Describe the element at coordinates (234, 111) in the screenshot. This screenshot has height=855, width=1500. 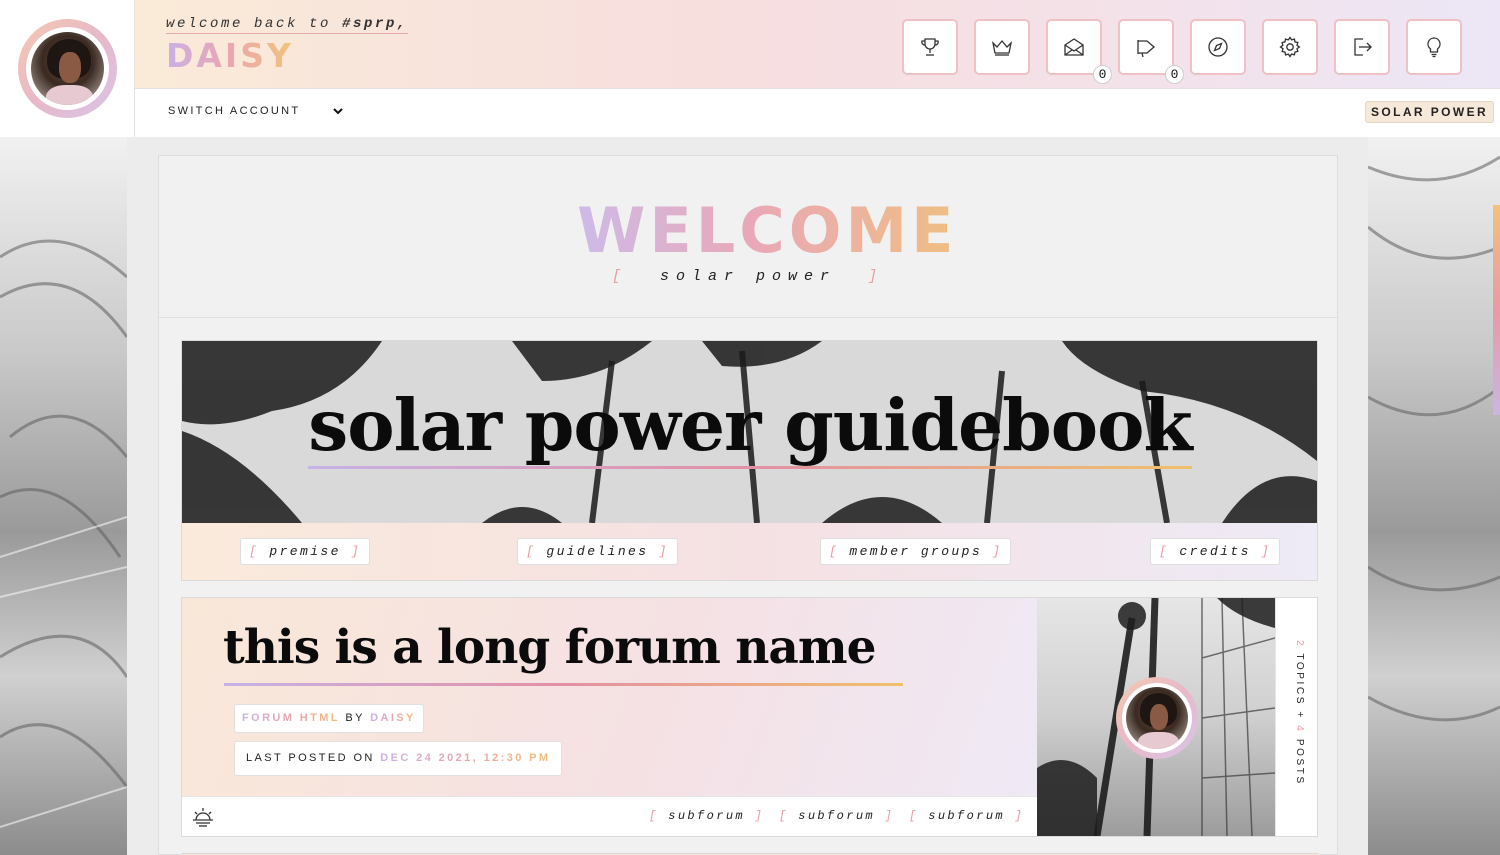
I see `switch-account-dropdown: SWITCH ACCOUNT` at that location.